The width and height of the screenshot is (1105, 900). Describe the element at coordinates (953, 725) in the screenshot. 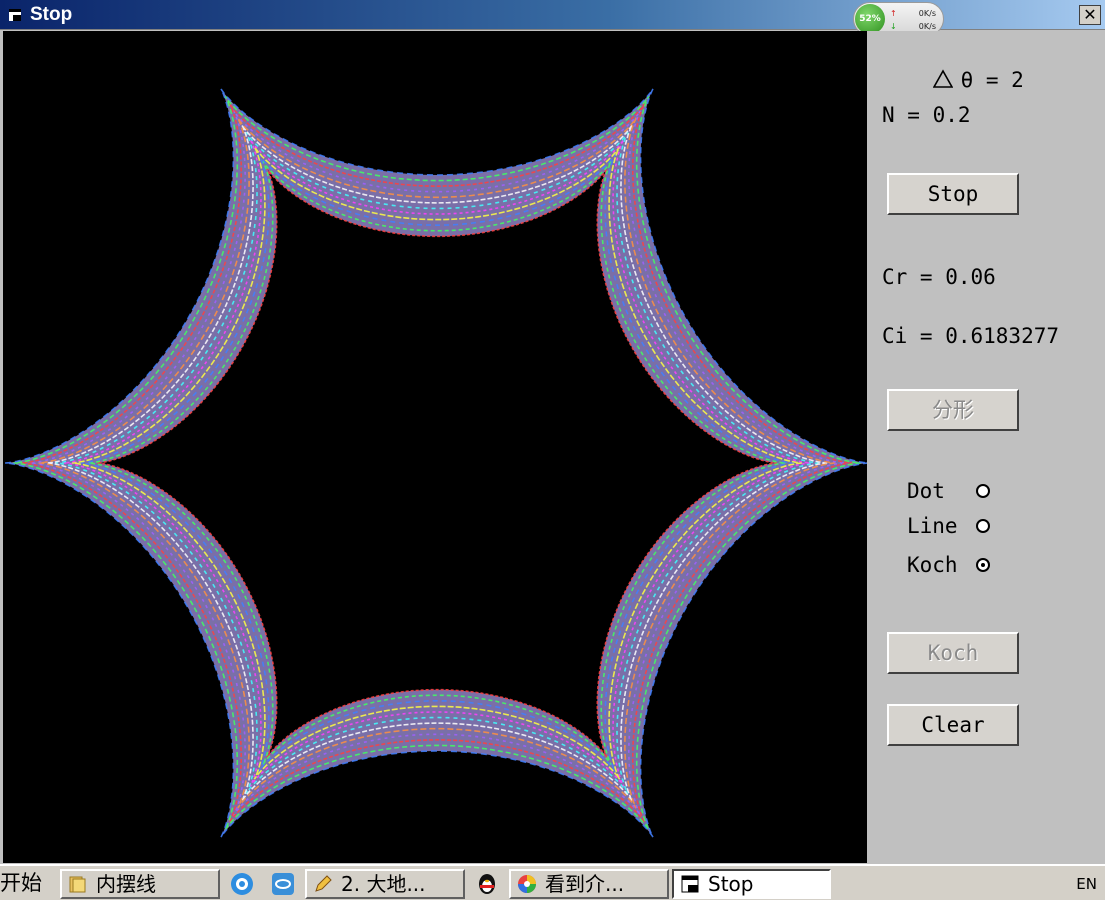

I see `clear-button: Clear` at that location.